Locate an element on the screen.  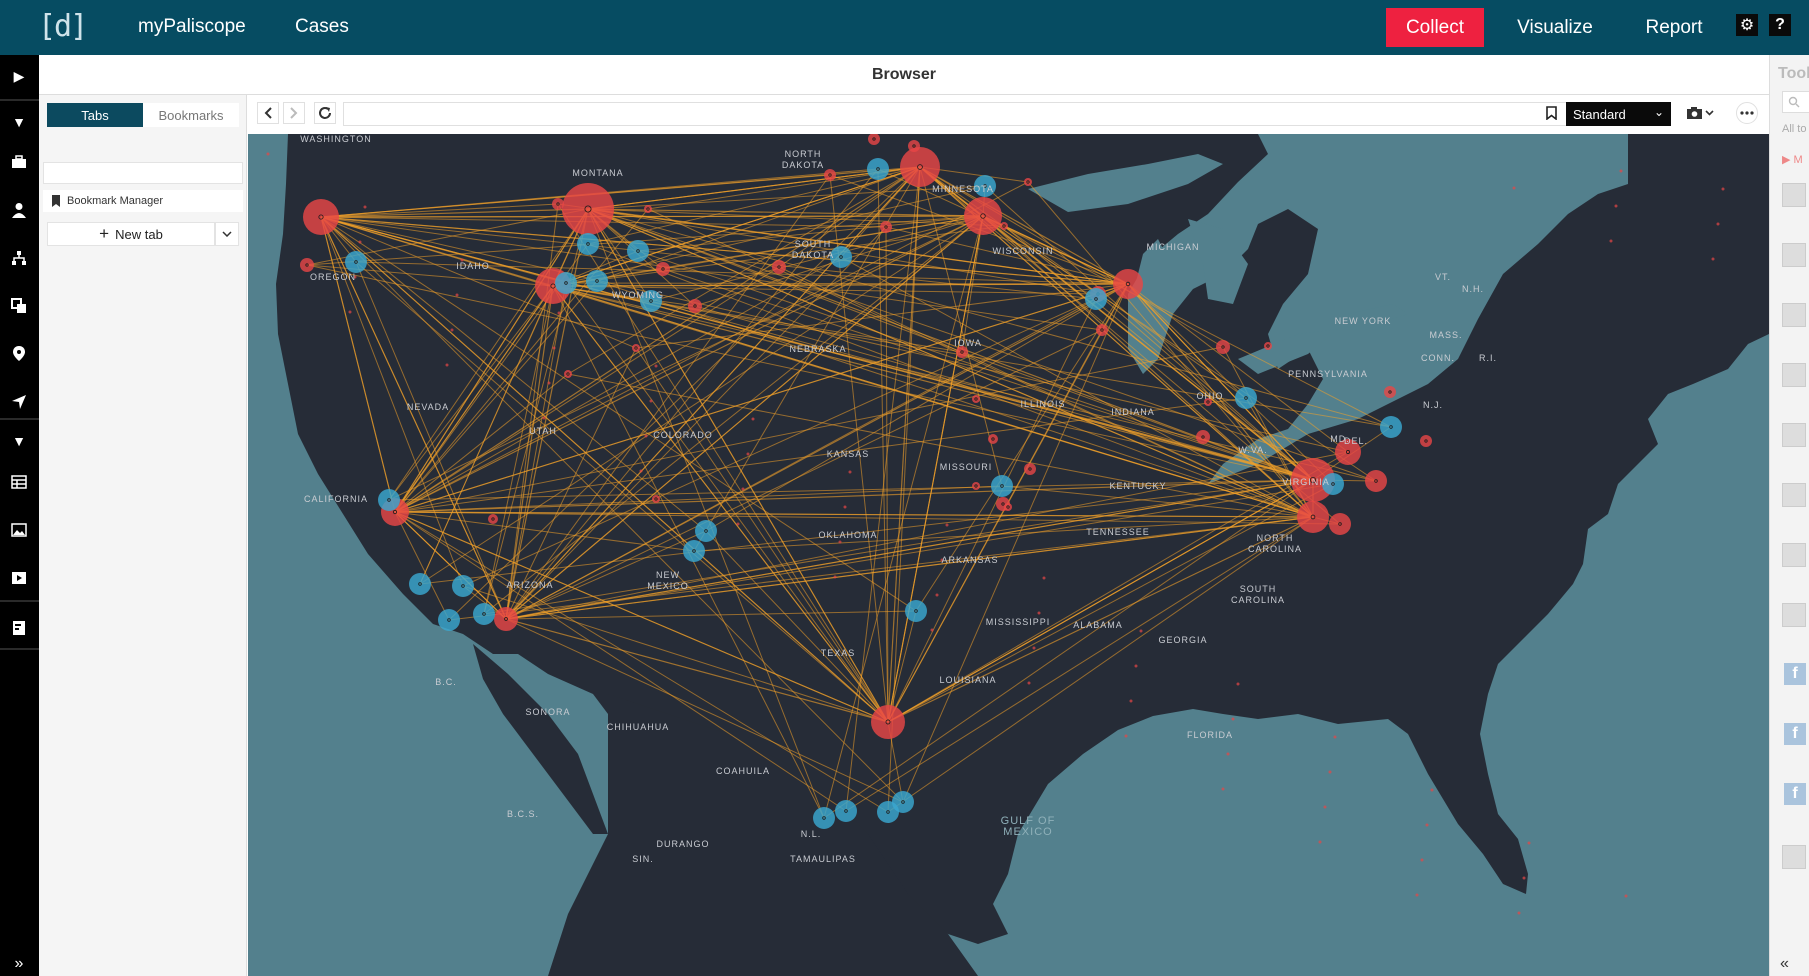
new-tab-dropdown-chevron-icon is located at coordinates (227, 234).